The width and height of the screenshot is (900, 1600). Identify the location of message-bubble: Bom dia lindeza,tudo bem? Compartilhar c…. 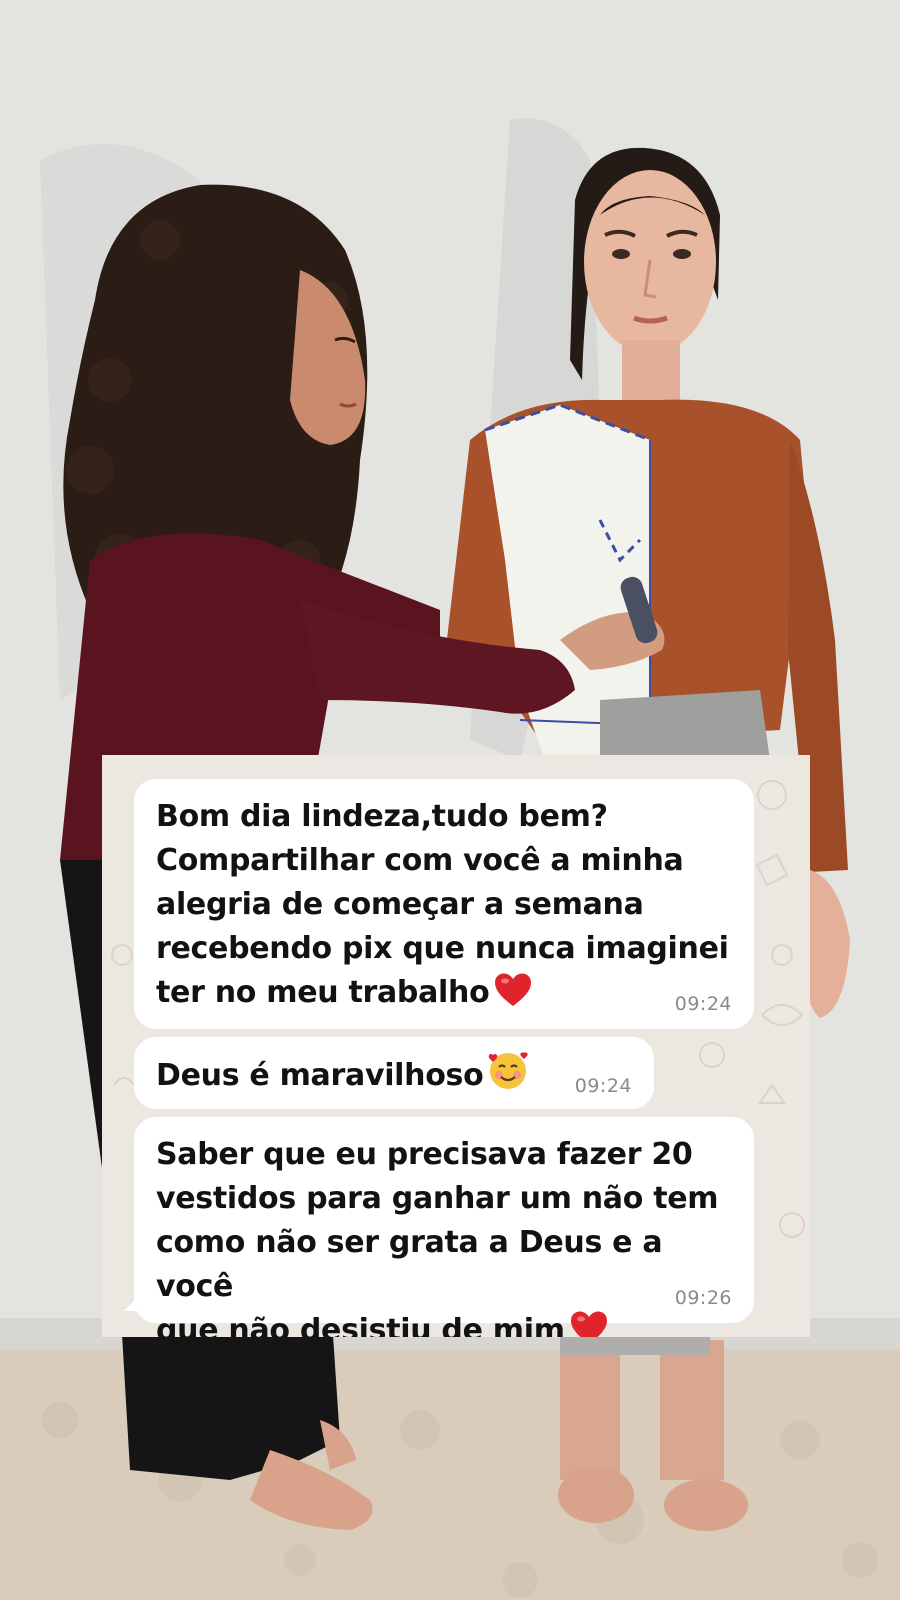
(444, 904).